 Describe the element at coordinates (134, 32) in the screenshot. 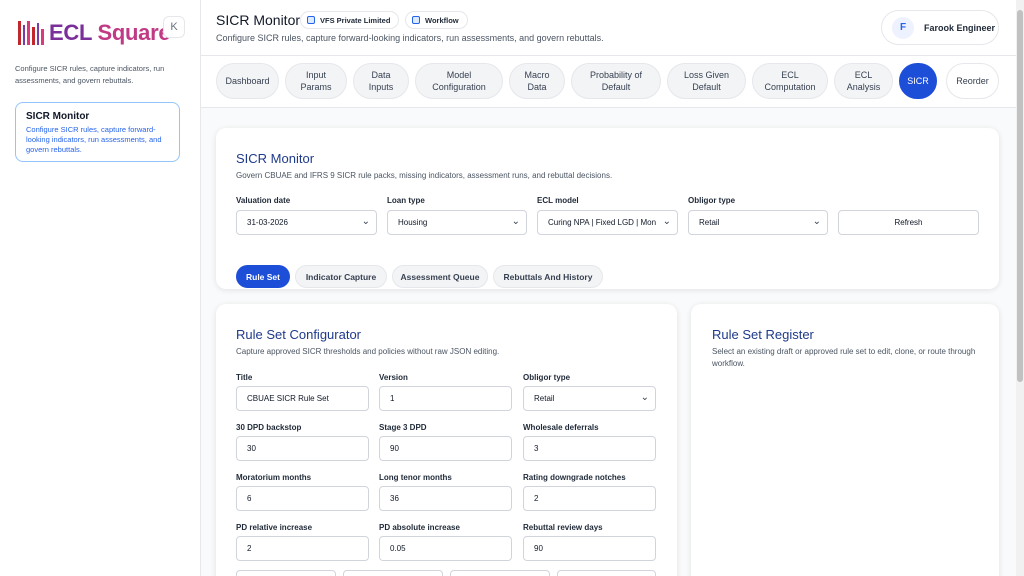

I see `brand-square: Square` at that location.